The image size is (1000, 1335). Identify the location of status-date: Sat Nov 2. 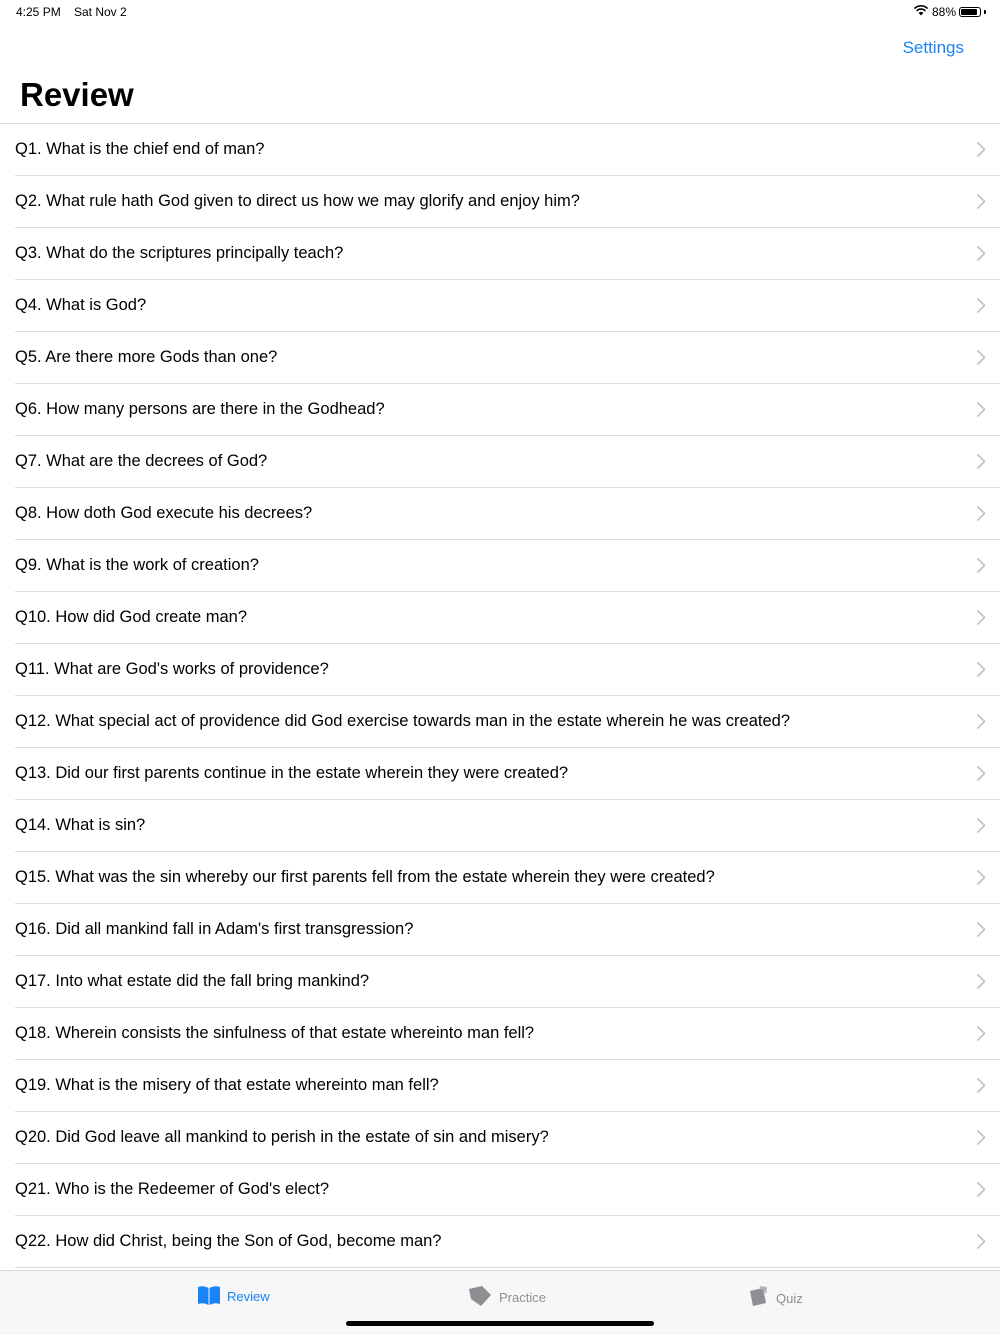
(100, 12).